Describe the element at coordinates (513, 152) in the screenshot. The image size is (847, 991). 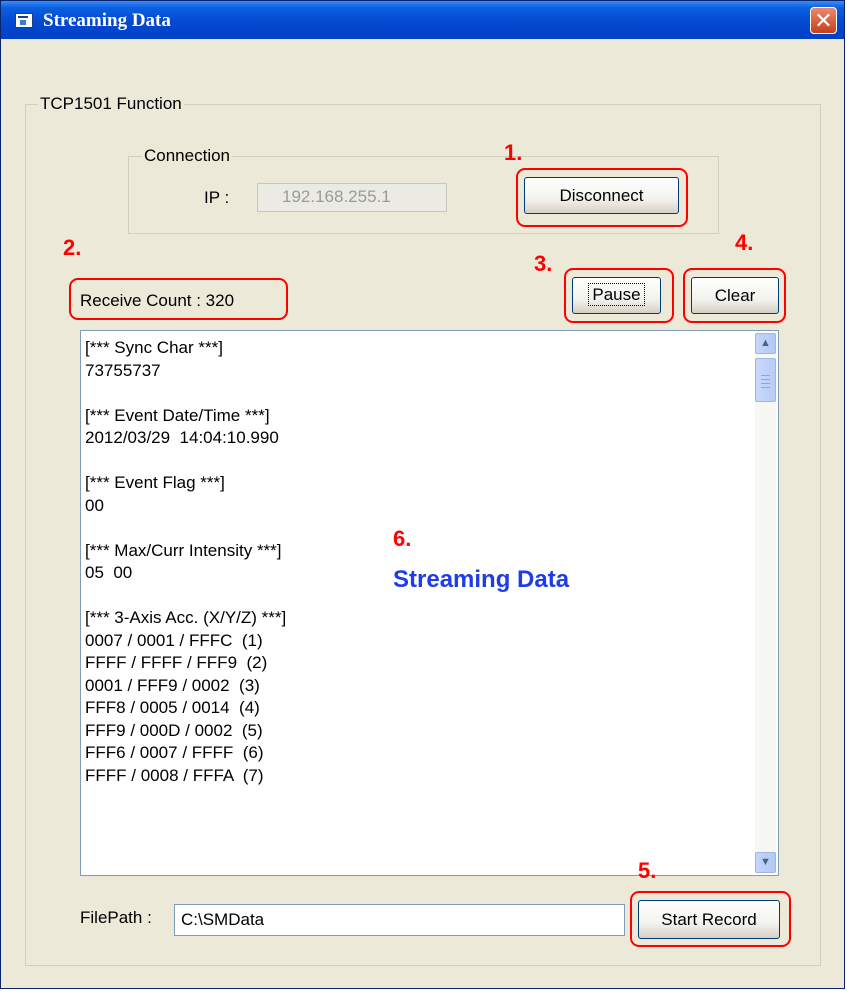
I see `annotation-number-1: 1.` at that location.